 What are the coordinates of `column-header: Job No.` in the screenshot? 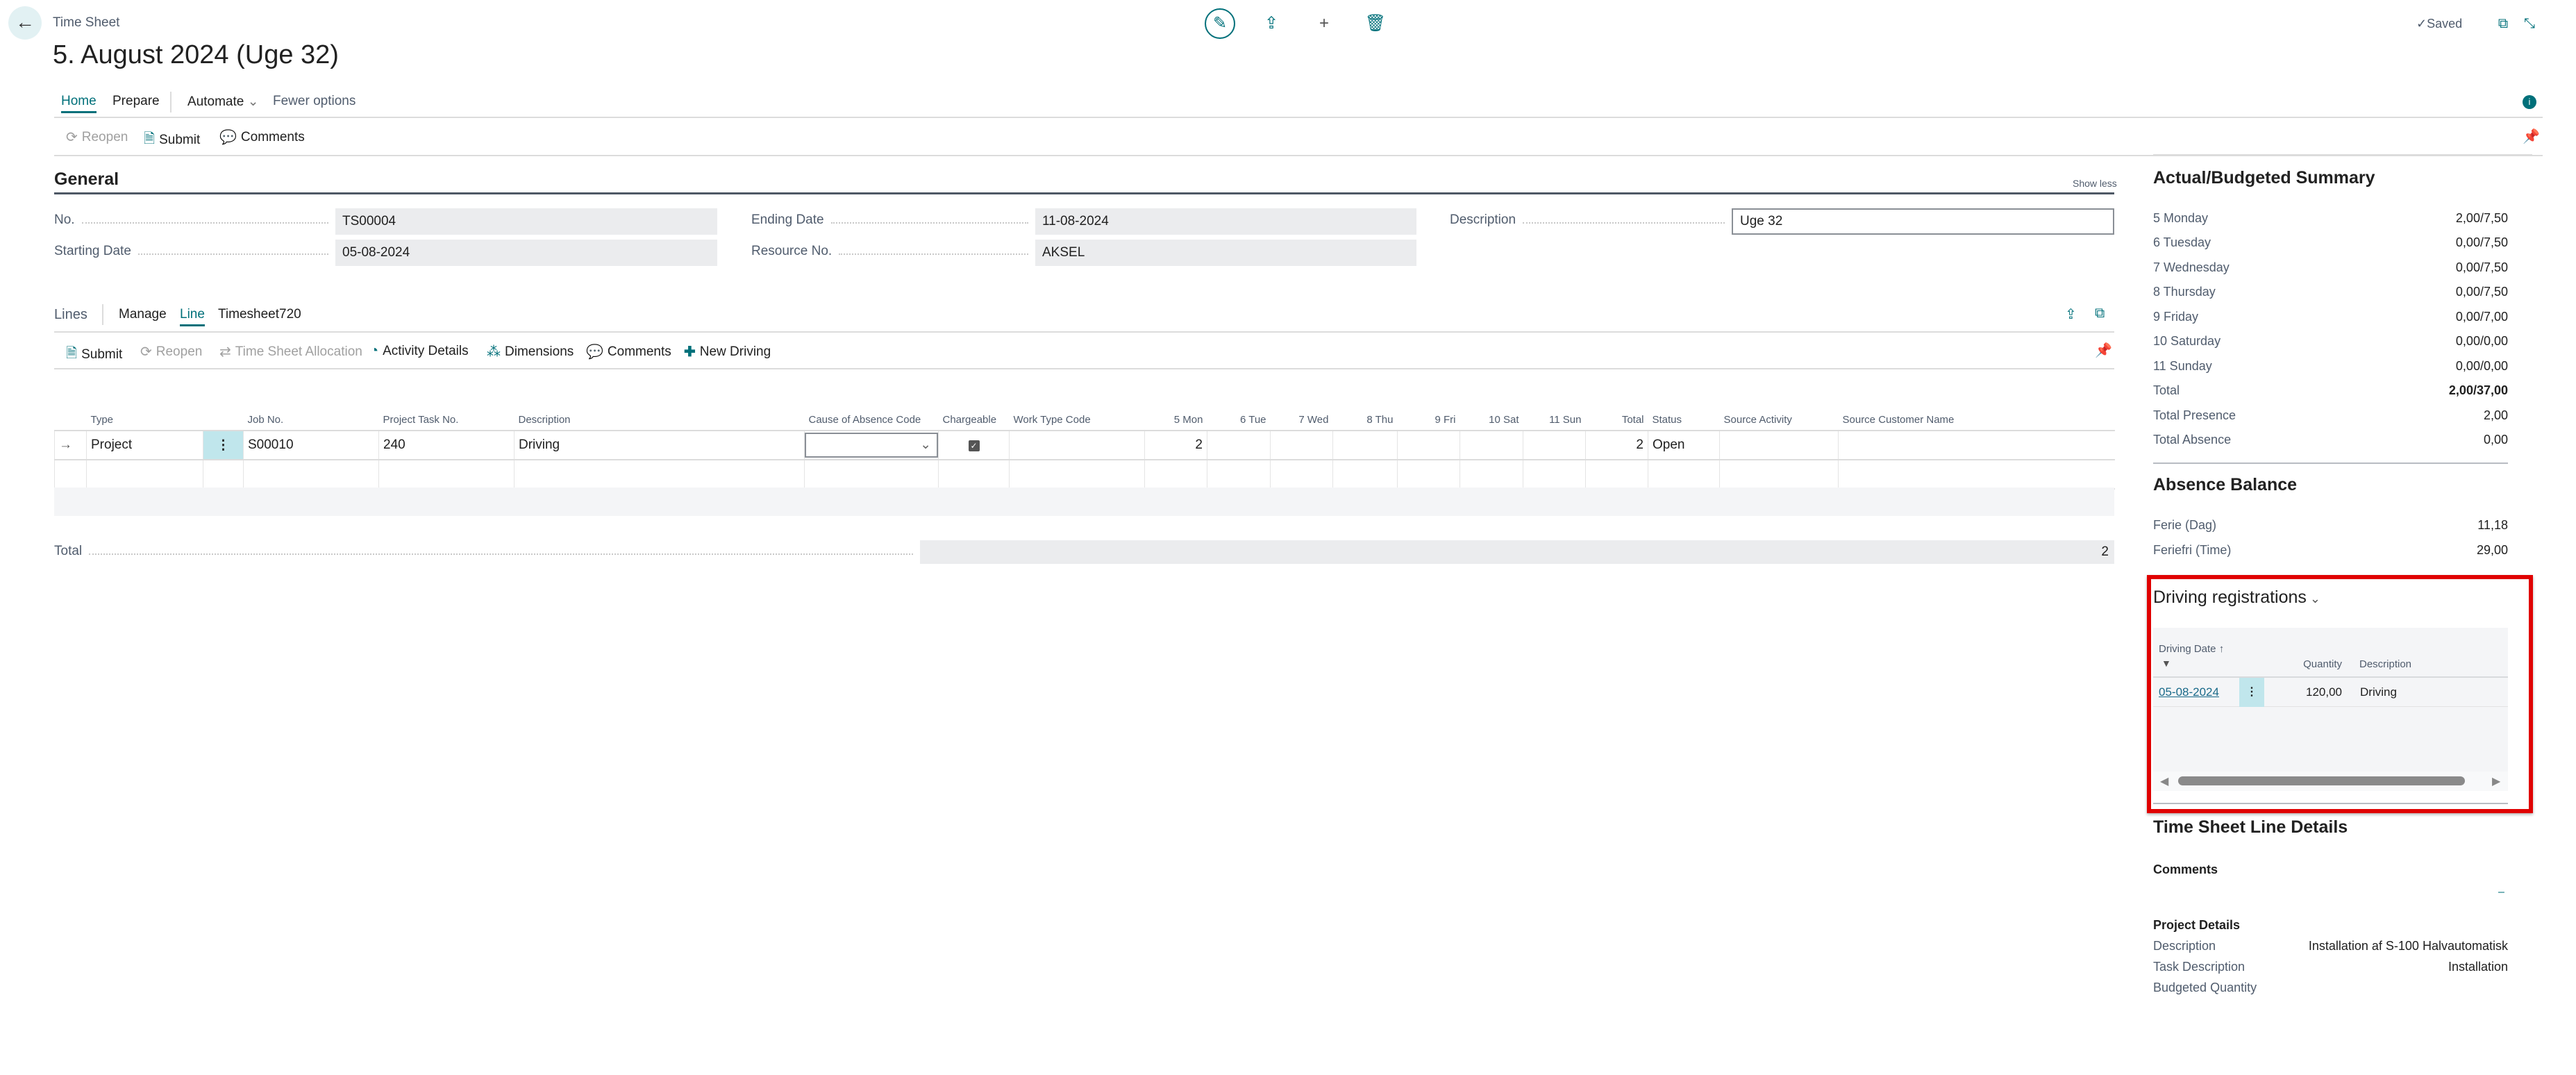 It's located at (311, 420).